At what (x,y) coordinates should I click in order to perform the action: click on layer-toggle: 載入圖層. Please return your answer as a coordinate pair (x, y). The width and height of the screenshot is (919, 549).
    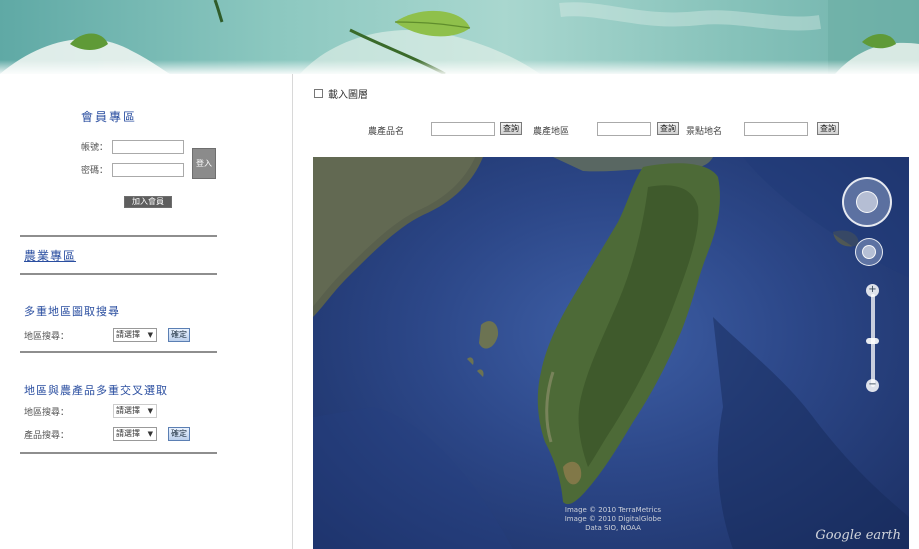
    Looking at the image, I should click on (341, 93).